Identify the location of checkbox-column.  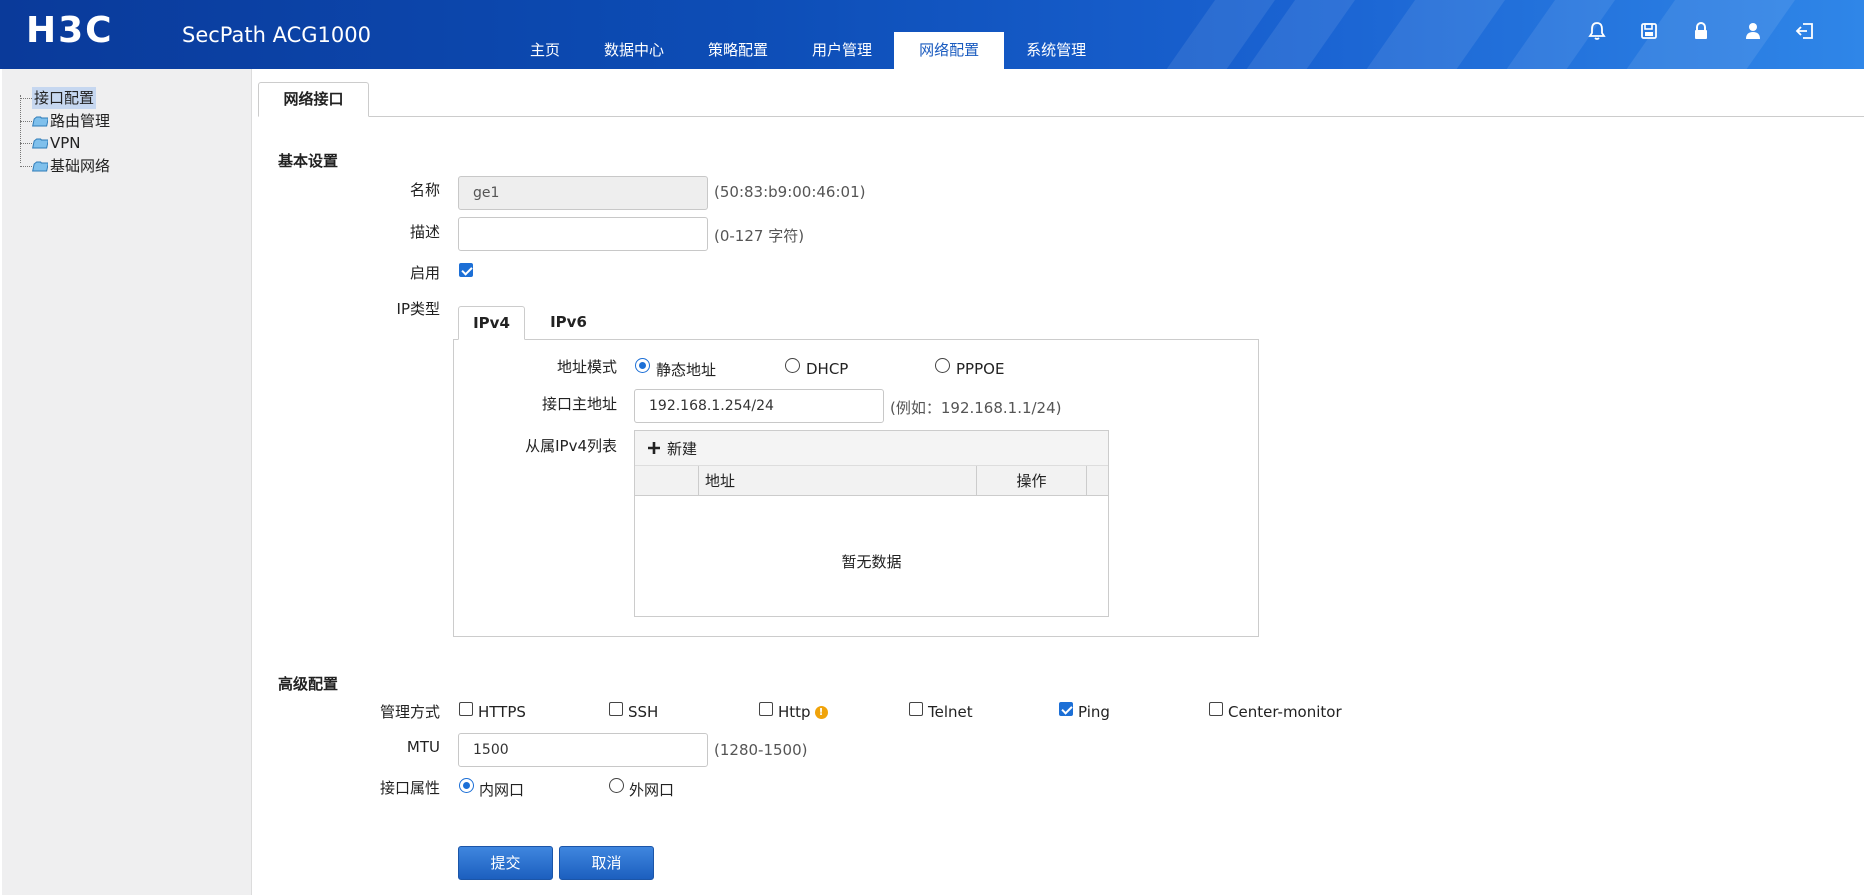
(667, 481).